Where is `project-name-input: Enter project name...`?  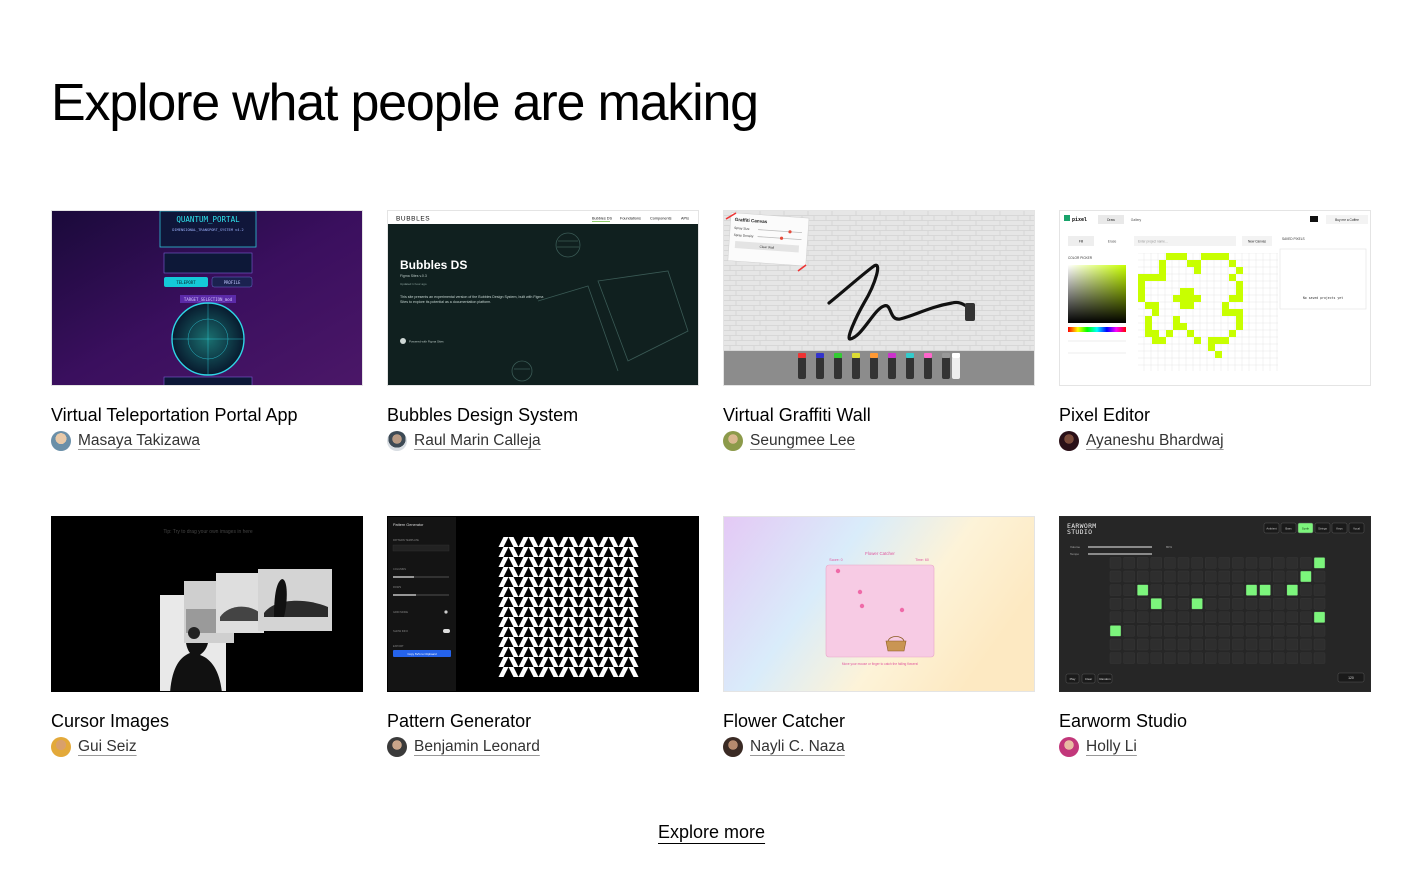 project-name-input: Enter project name... is located at coordinates (1153, 242).